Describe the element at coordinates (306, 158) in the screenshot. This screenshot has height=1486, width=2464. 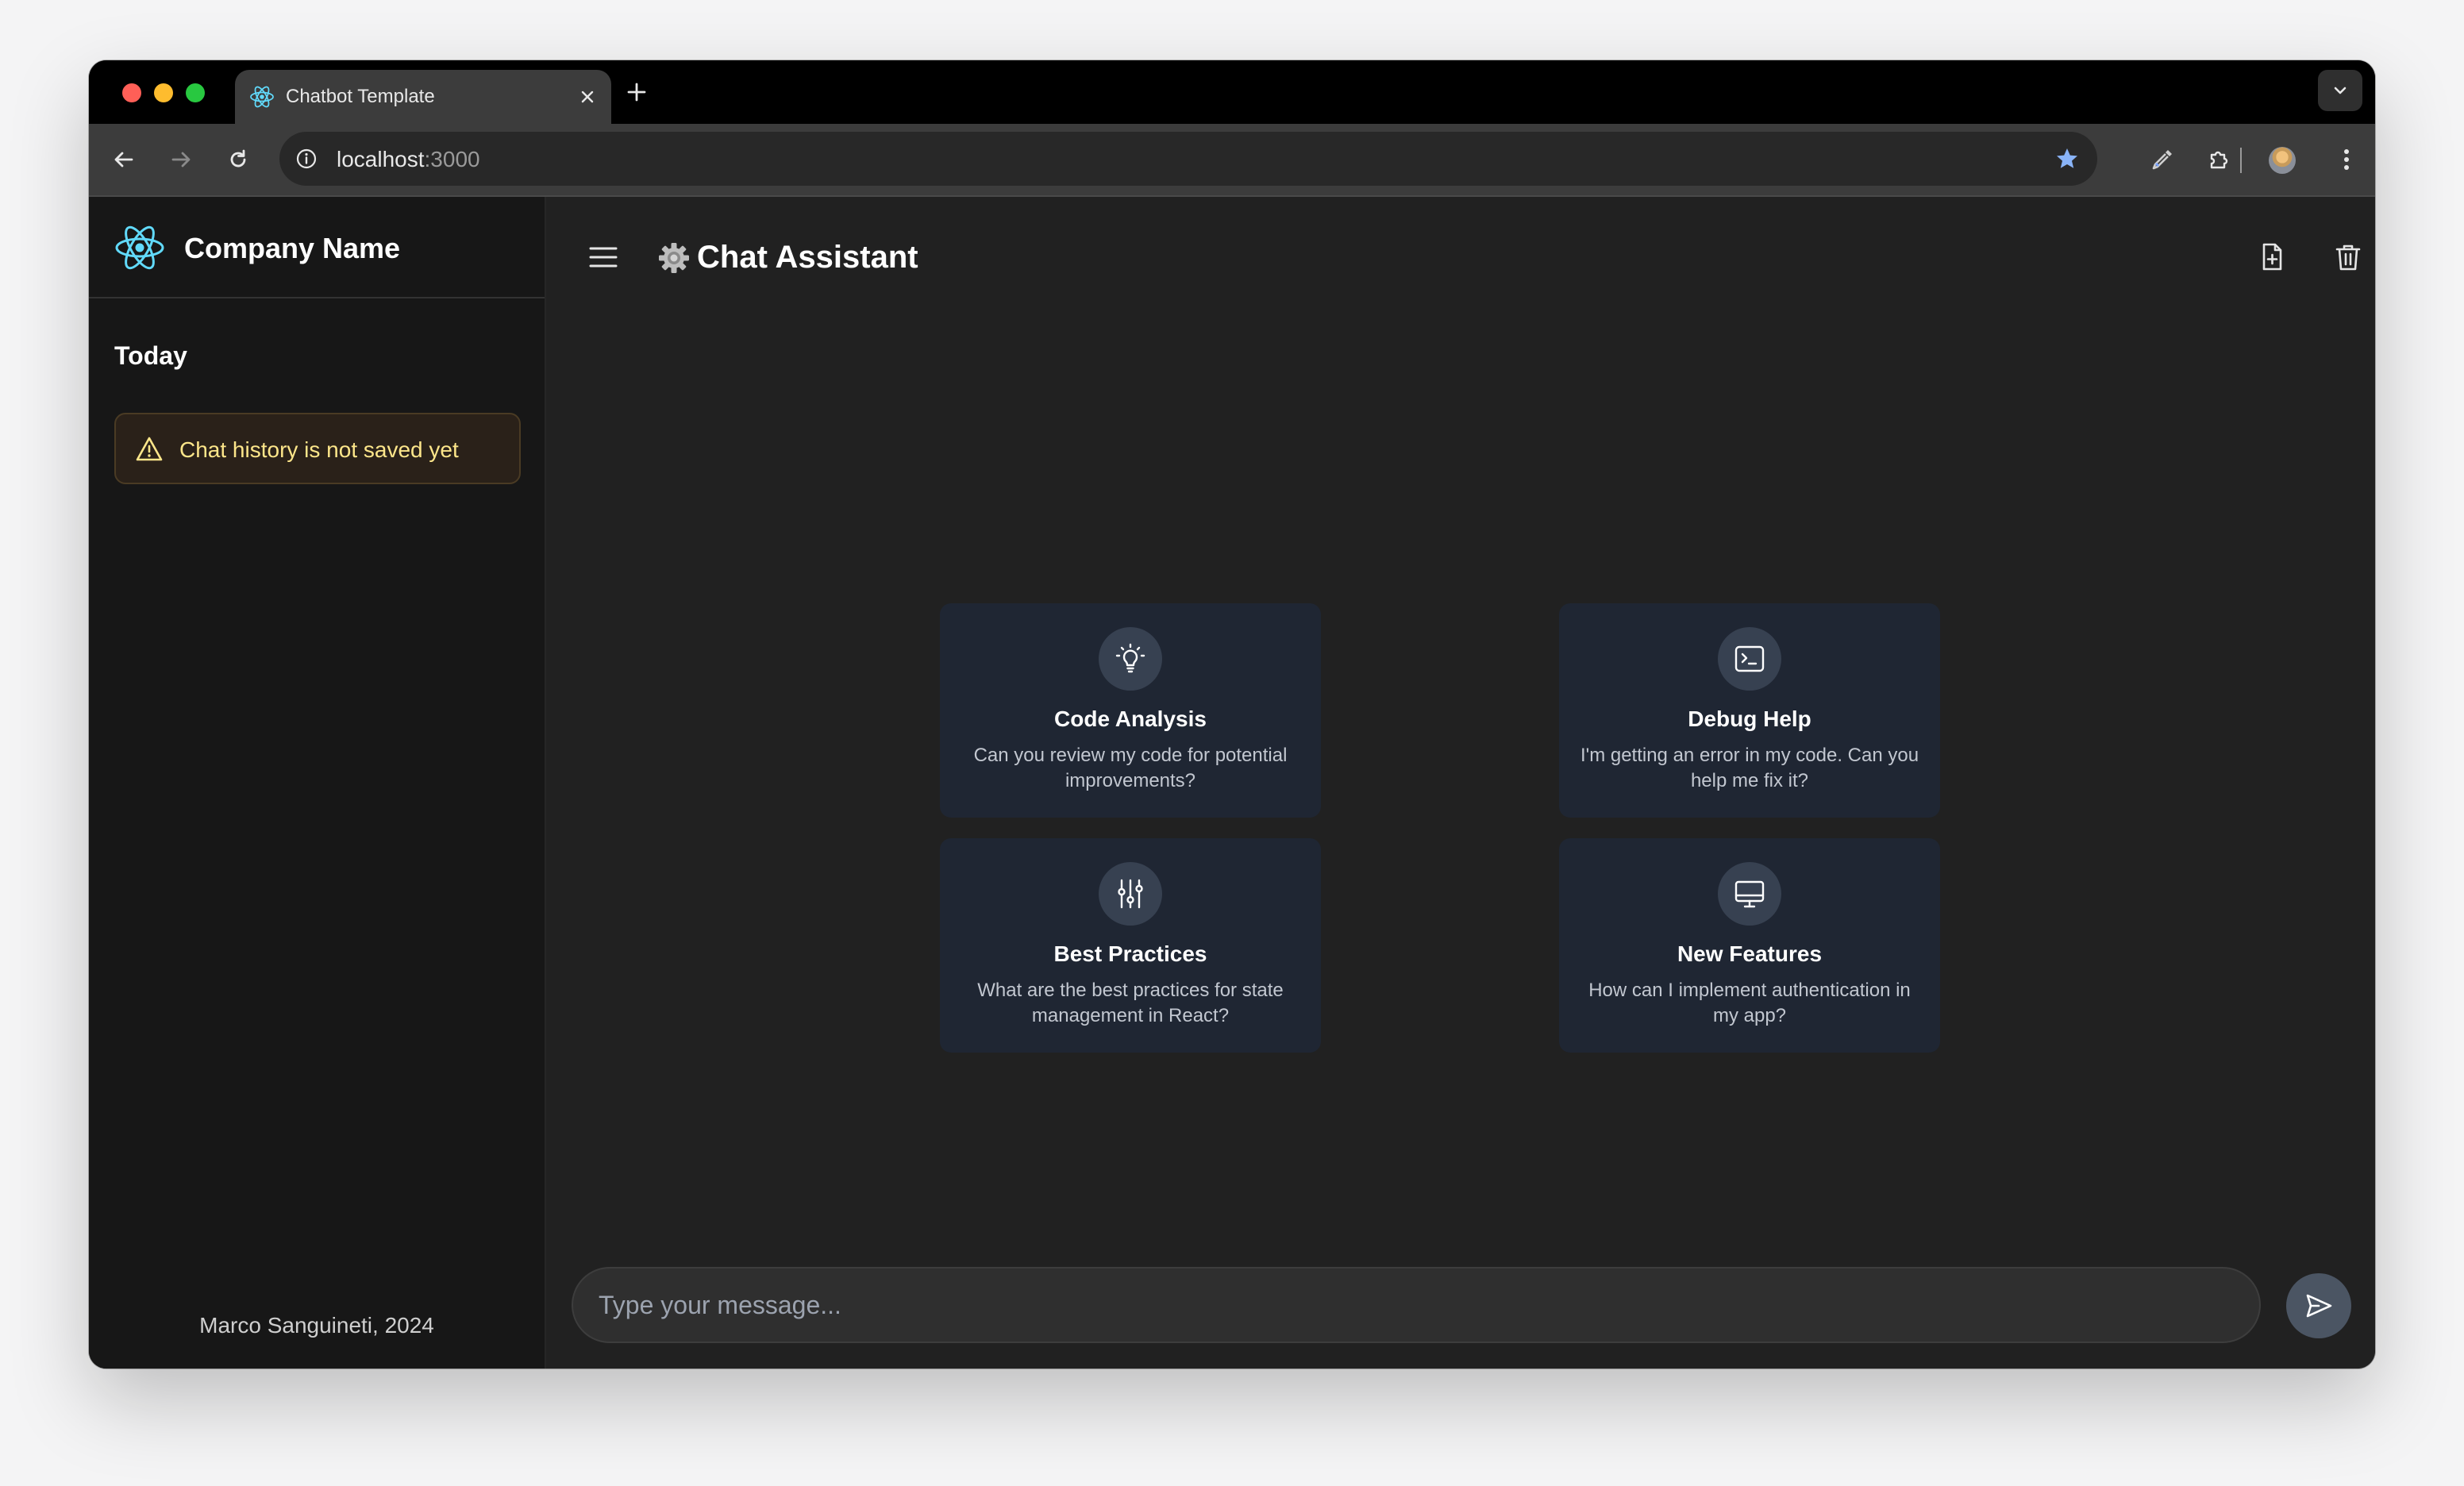
I see `site-info-icon` at that location.